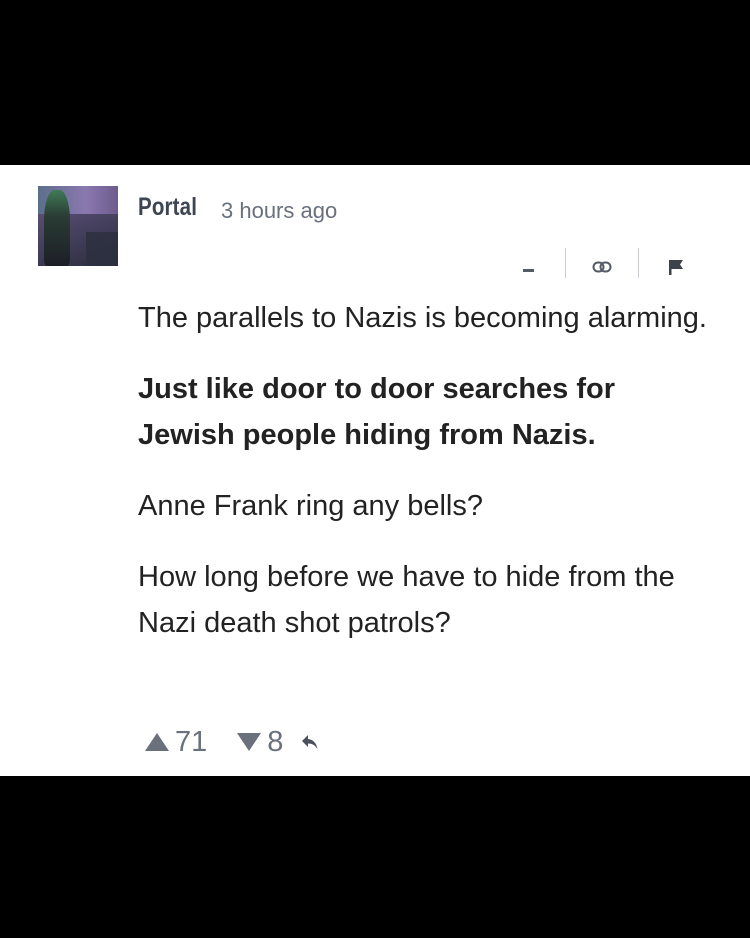  What do you see at coordinates (279, 211) in the screenshot?
I see `comment-timestamp: 3 hours ago` at bounding box center [279, 211].